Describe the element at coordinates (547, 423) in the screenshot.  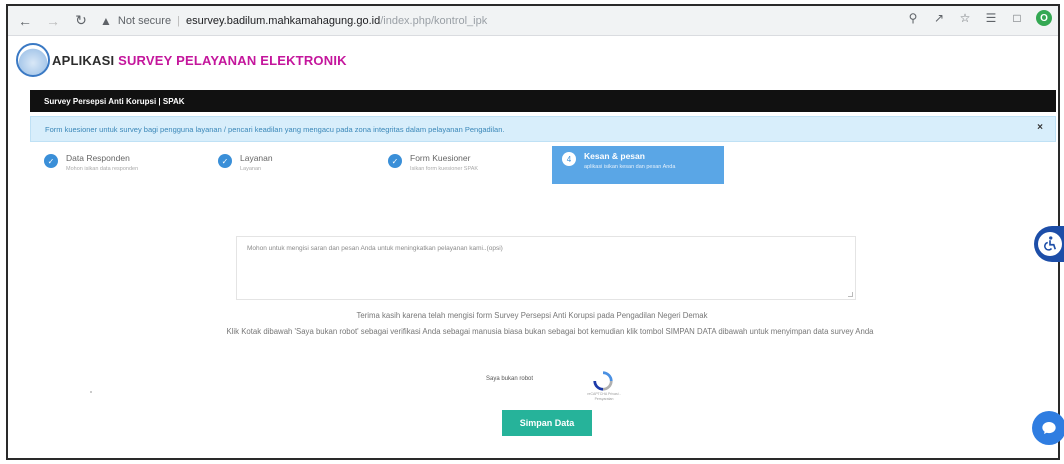
I see `save-button: Simpan Data` at that location.